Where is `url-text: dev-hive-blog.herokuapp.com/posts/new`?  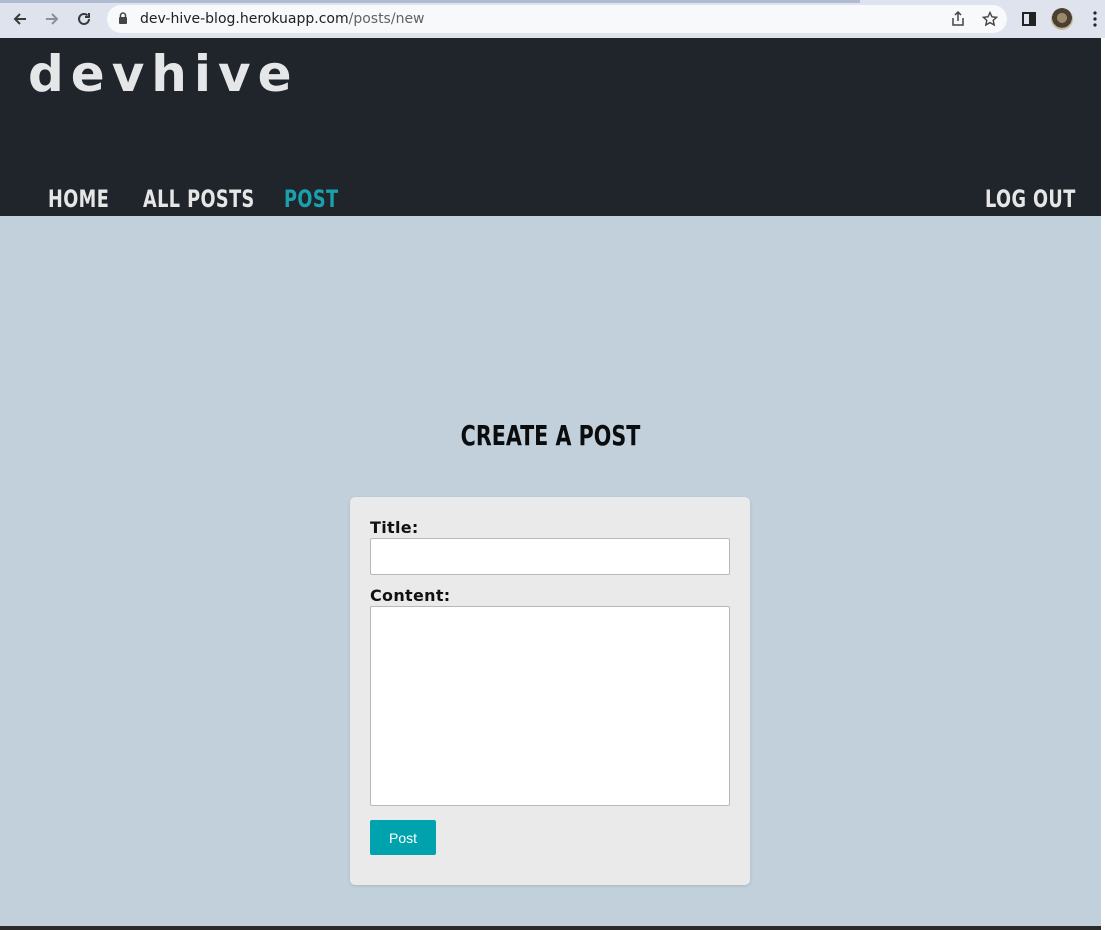
url-text: dev-hive-blog.herokuapp.com/posts/new is located at coordinates (282, 19).